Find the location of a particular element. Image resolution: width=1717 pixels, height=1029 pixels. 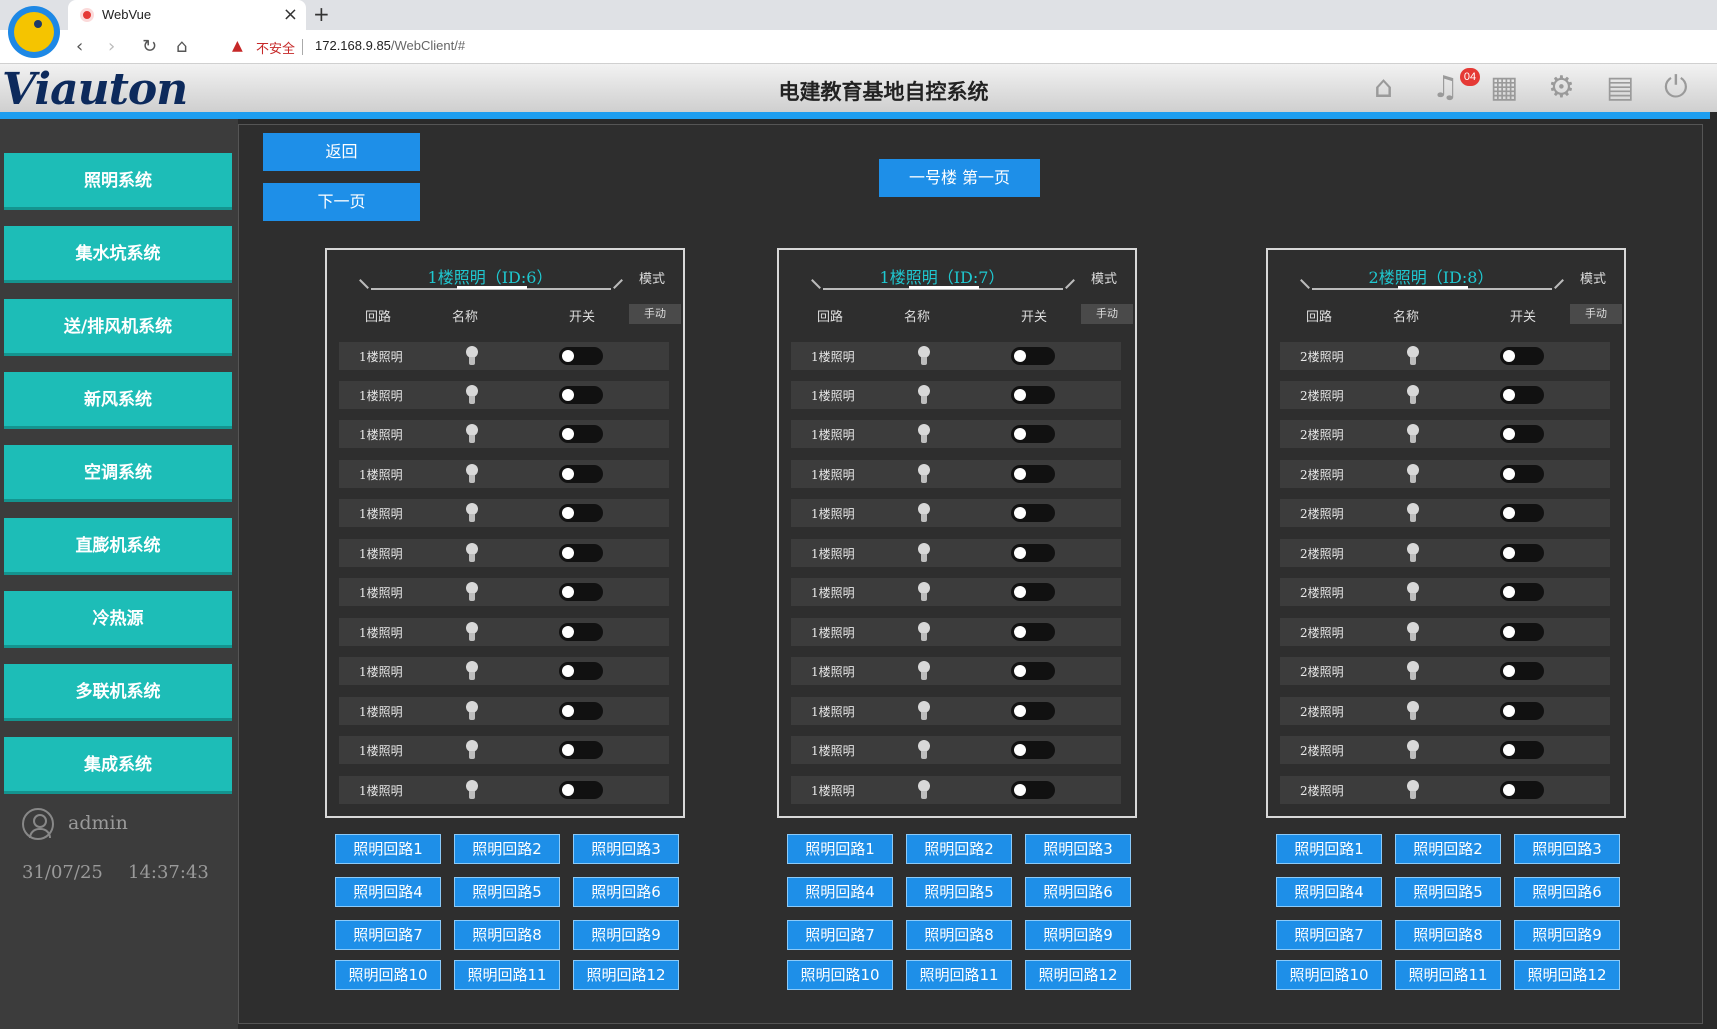

forward-arrow-icon: › is located at coordinates (111, 46).